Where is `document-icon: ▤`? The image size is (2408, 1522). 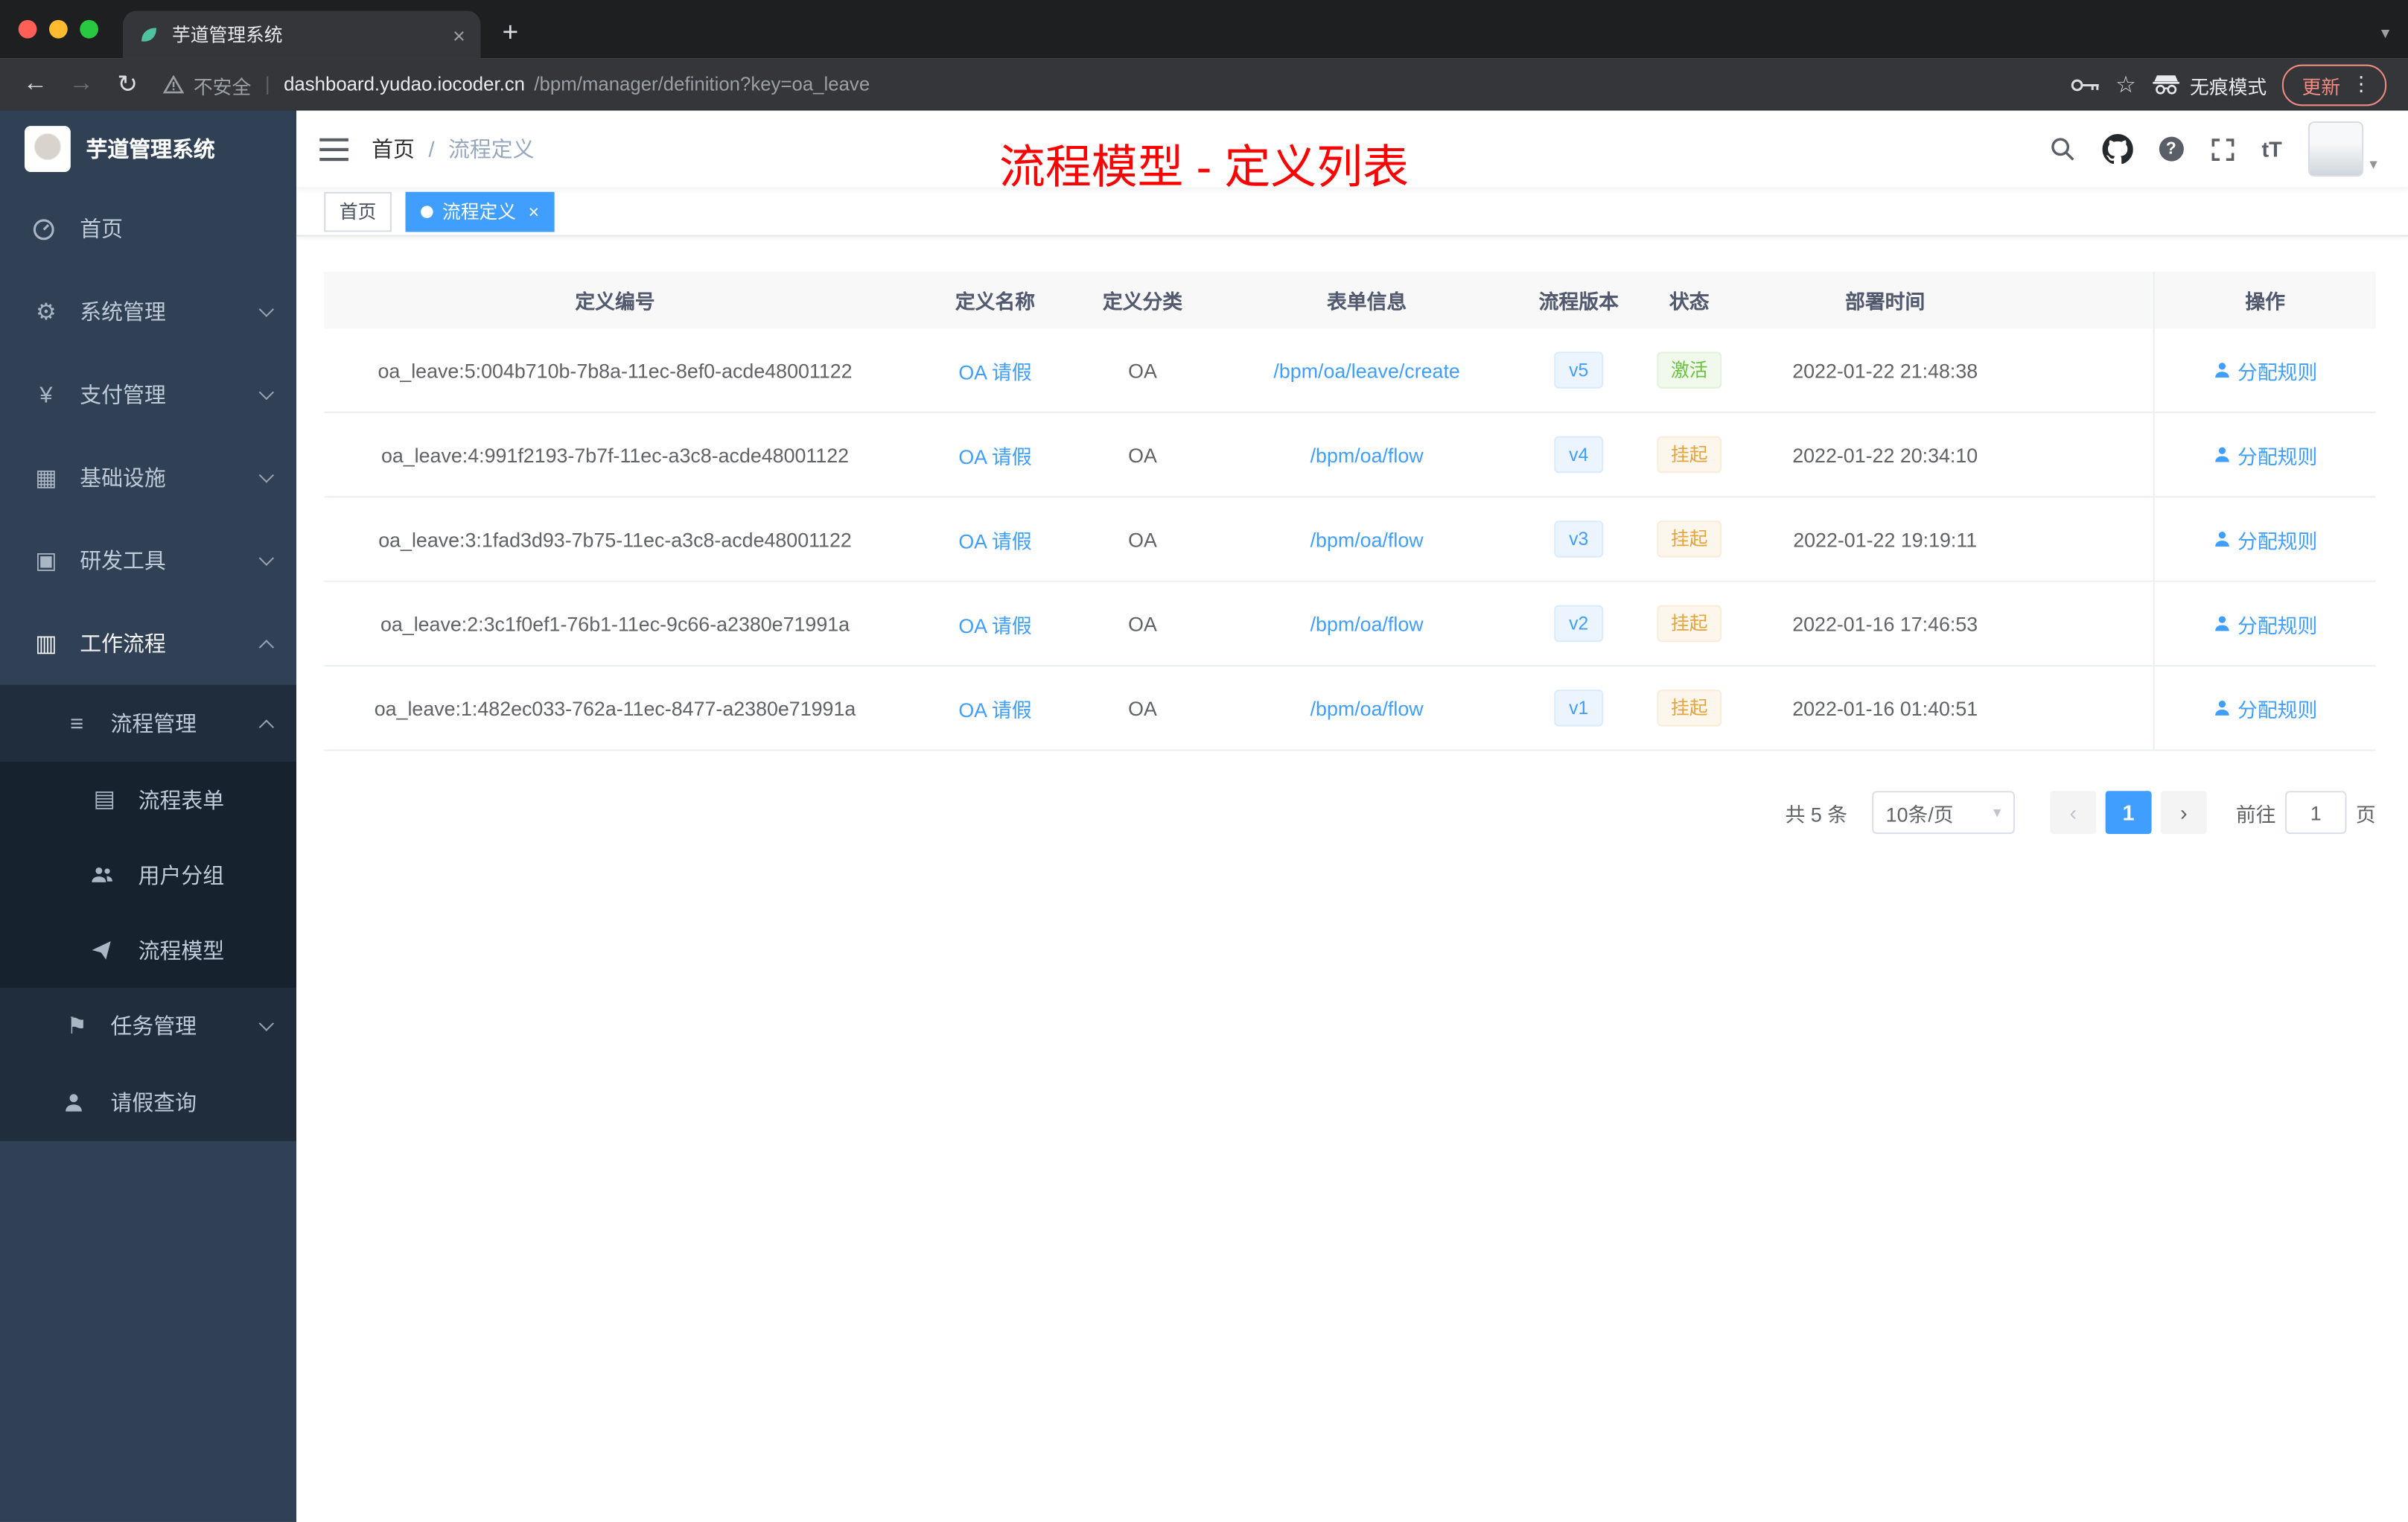 document-icon: ▤ is located at coordinates (104, 799).